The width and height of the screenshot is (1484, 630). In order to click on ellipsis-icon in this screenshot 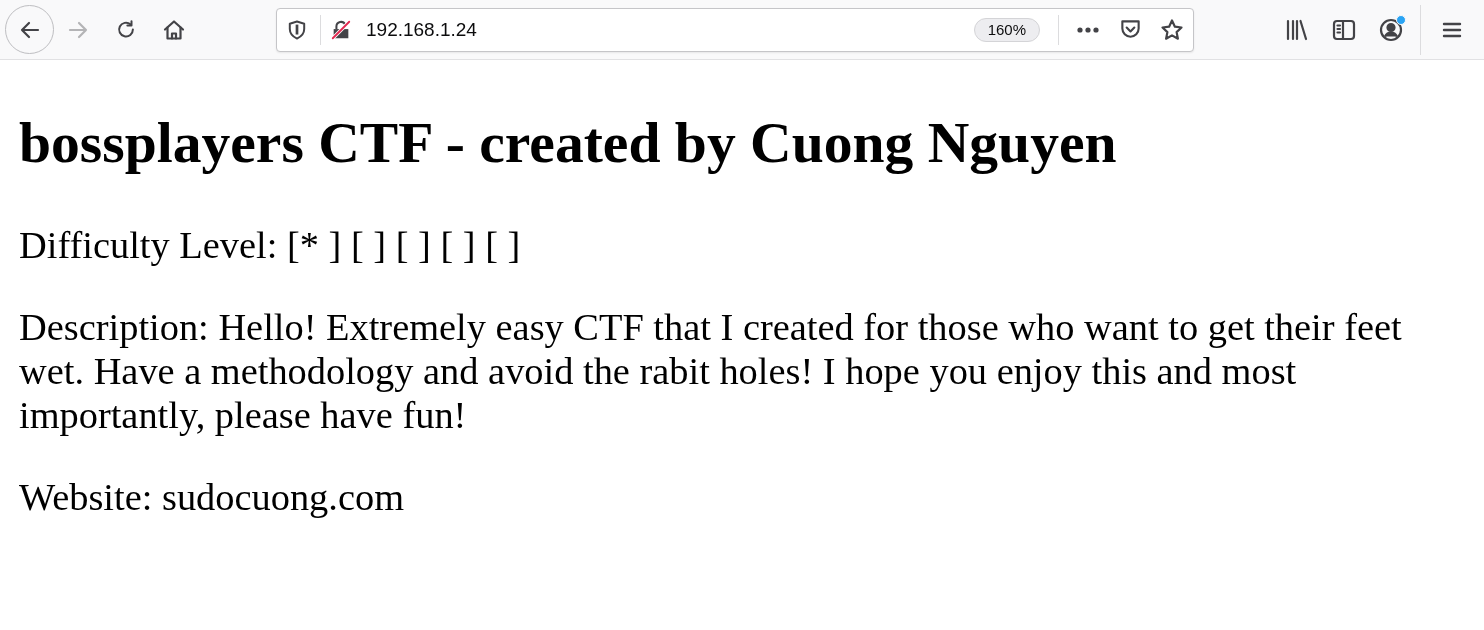, I will do `click(1088, 29)`.